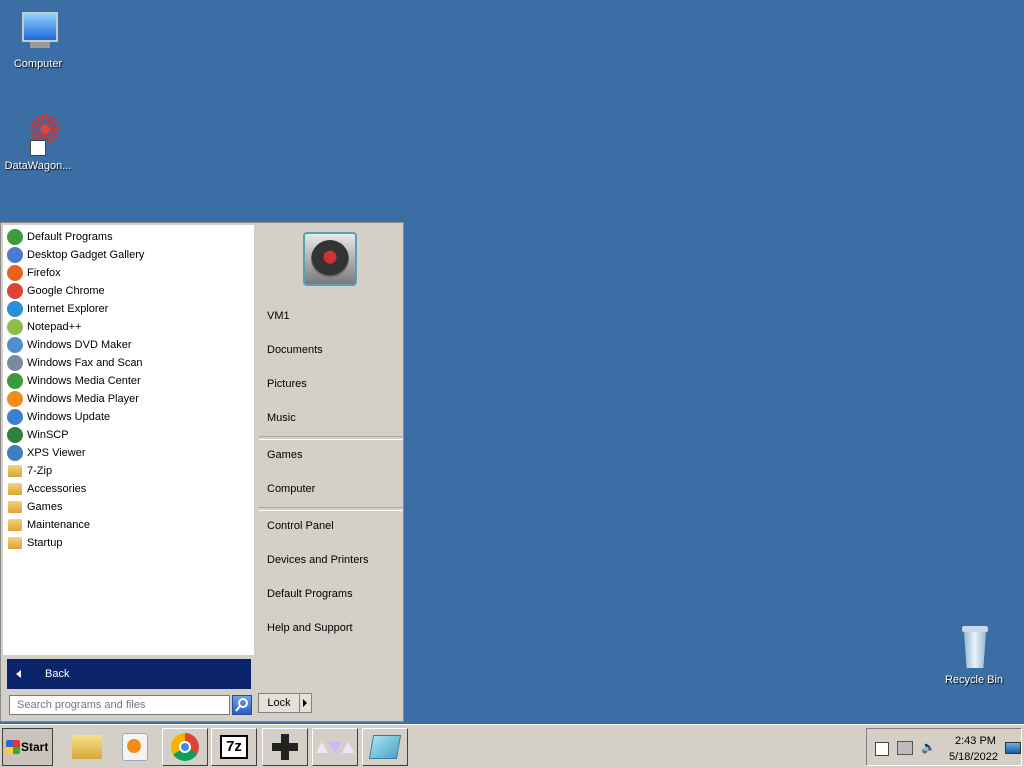  What do you see at coordinates (128, 417) in the screenshot?
I see `program-item: Windows Update` at bounding box center [128, 417].